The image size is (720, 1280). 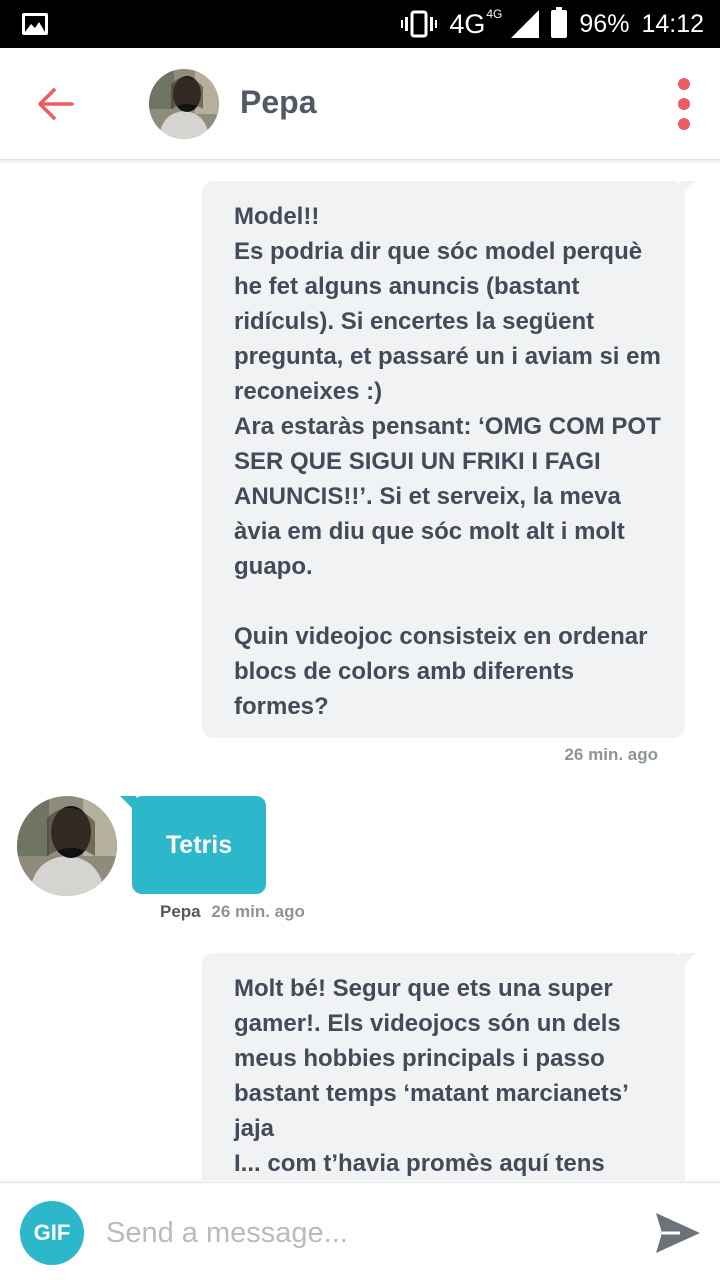 I want to click on vibrate-icon, so click(x=419, y=24).